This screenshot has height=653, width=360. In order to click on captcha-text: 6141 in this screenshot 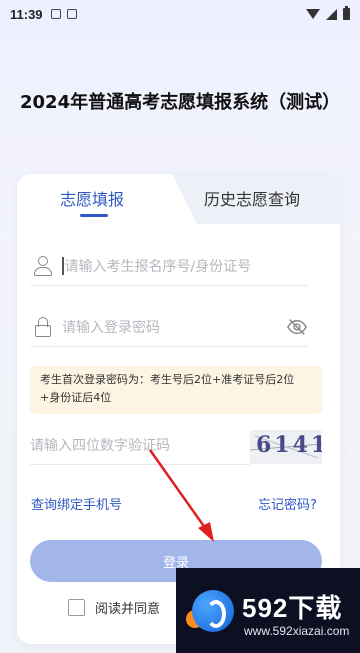, I will do `click(289, 445)`.